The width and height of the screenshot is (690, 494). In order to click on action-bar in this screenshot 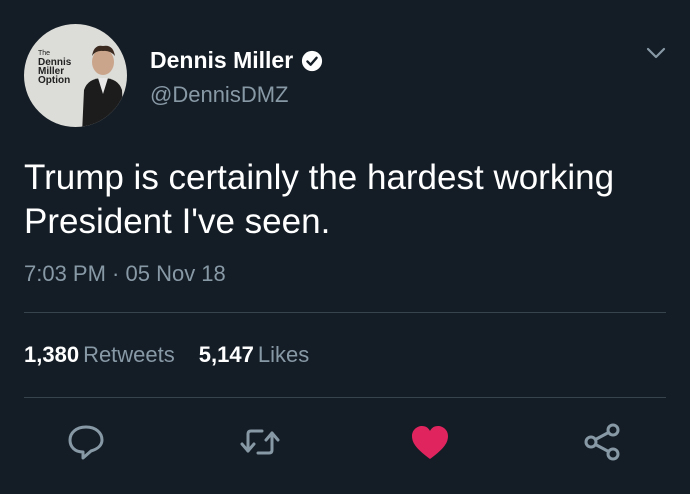, I will do `click(345, 445)`.